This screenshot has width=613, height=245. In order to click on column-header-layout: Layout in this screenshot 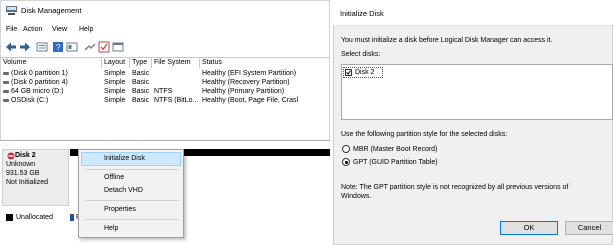, I will do `click(115, 63)`.